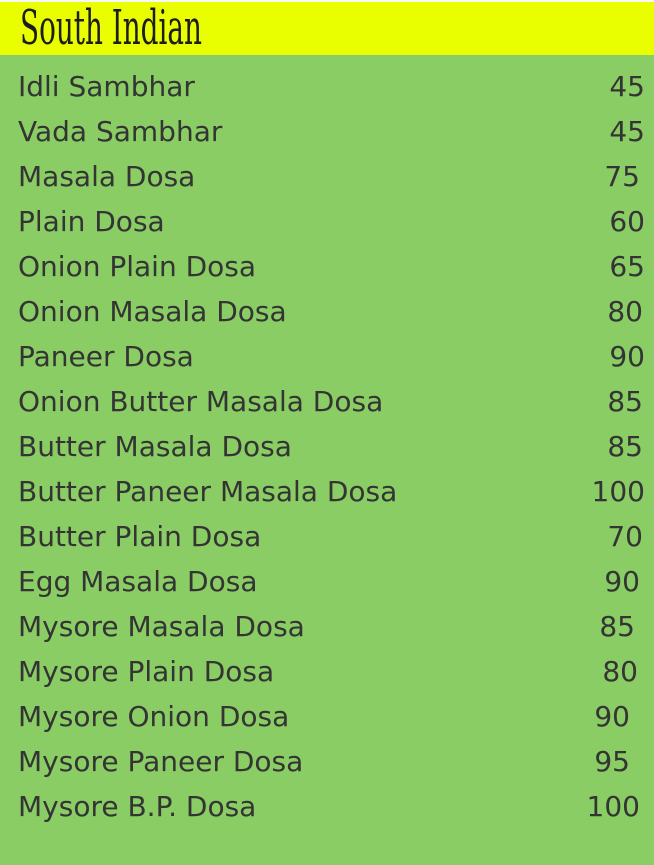 The height and width of the screenshot is (865, 654). Describe the element at coordinates (336, 269) in the screenshot. I see `menu-item: Onion Plain Dosa 65` at that location.